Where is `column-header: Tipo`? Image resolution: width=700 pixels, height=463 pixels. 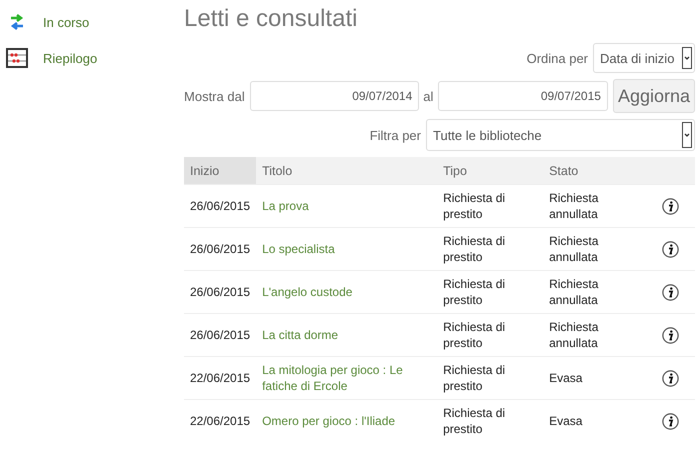 column-header: Tipo is located at coordinates (490, 170).